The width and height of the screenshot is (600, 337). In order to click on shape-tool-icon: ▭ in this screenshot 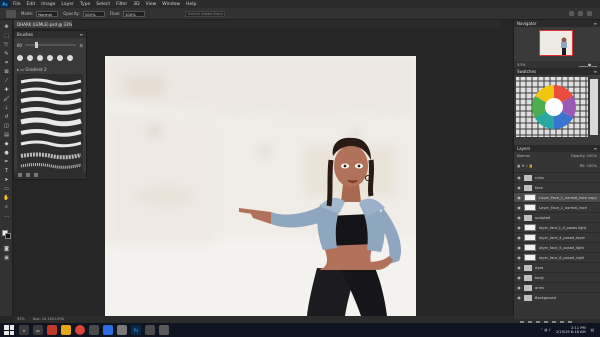, I will do `click(6, 189)`.